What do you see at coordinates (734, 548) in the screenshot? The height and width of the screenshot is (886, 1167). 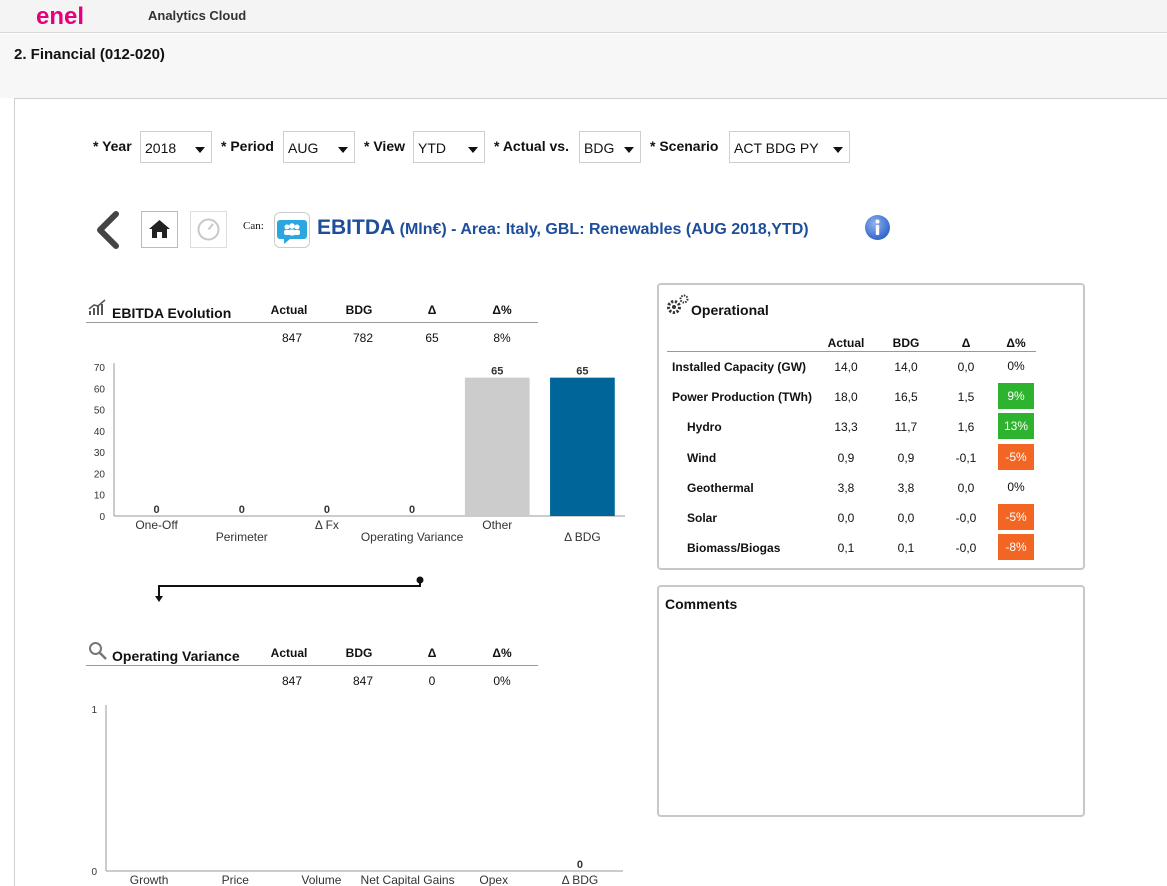 I see `op-row-label: Biomass/Biogas` at bounding box center [734, 548].